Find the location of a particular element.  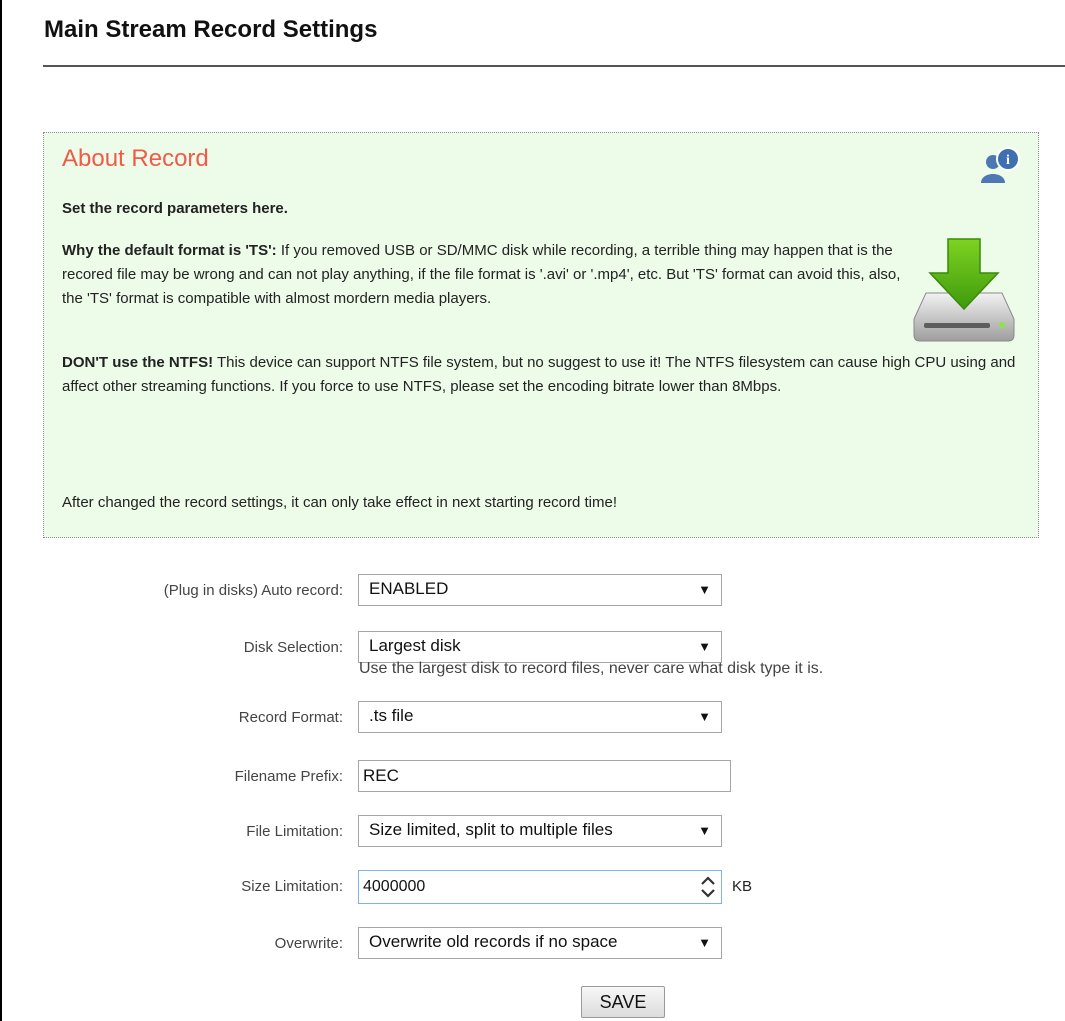

filename-prefix-row: Filename Prefix: is located at coordinates (532, 777).